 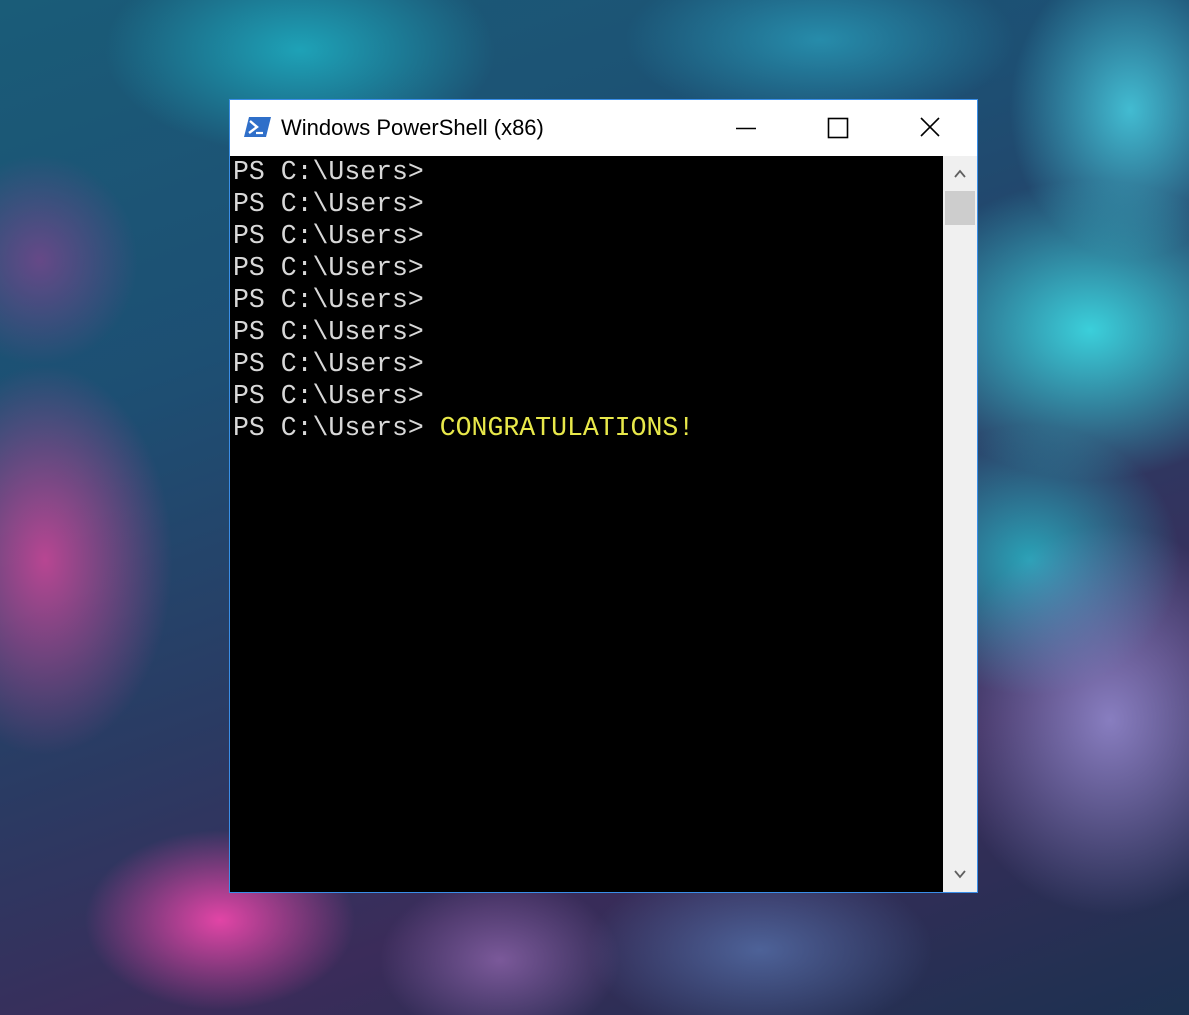 I want to click on chevron-up-icon, so click(x=960, y=173).